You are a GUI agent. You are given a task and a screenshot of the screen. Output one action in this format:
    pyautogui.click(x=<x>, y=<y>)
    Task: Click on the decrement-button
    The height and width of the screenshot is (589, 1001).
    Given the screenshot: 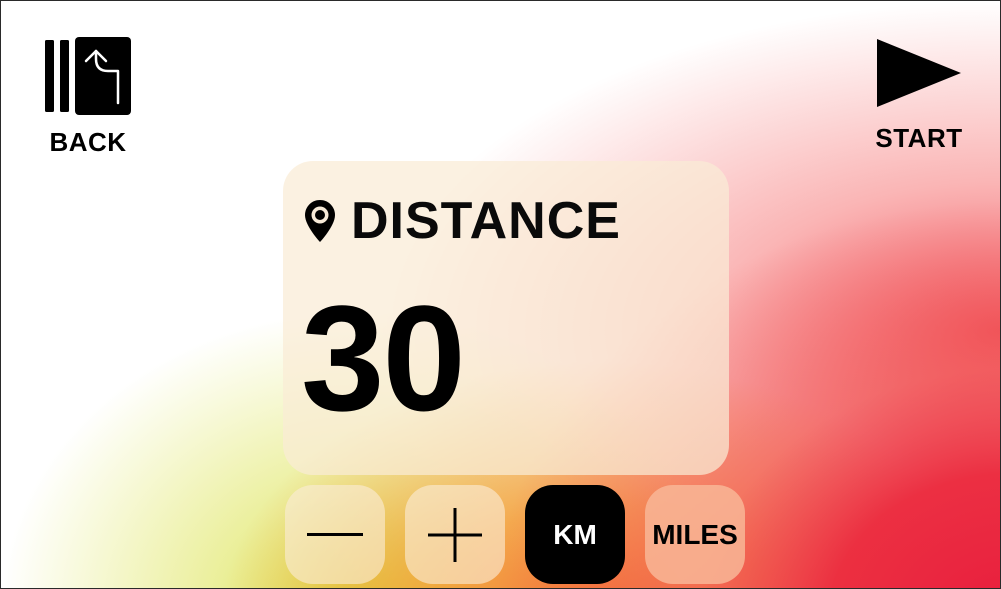 What is the action you would take?
    pyautogui.click(x=335, y=534)
    